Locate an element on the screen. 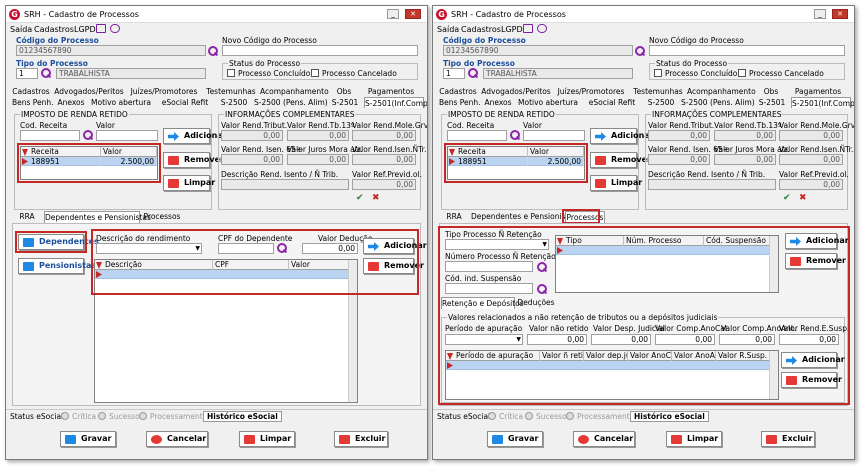  tab-juizes: Juízes/Promotores is located at coordinates (164, 91).